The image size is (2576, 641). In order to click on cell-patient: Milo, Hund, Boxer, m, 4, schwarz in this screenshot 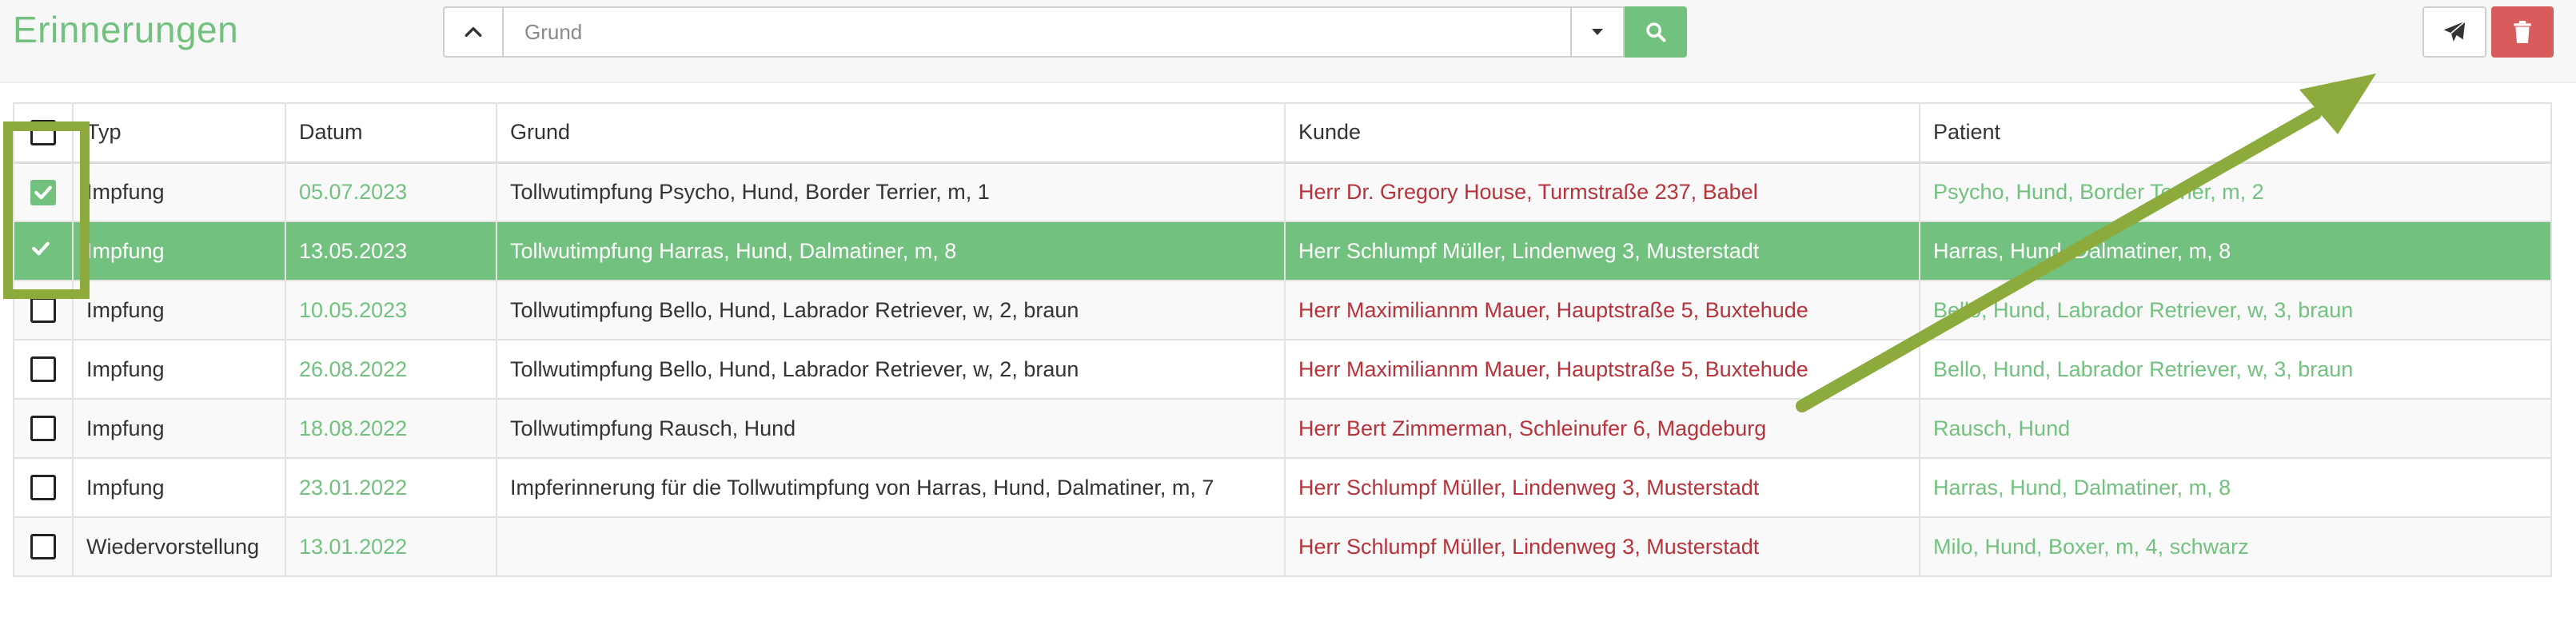, I will do `click(2235, 546)`.